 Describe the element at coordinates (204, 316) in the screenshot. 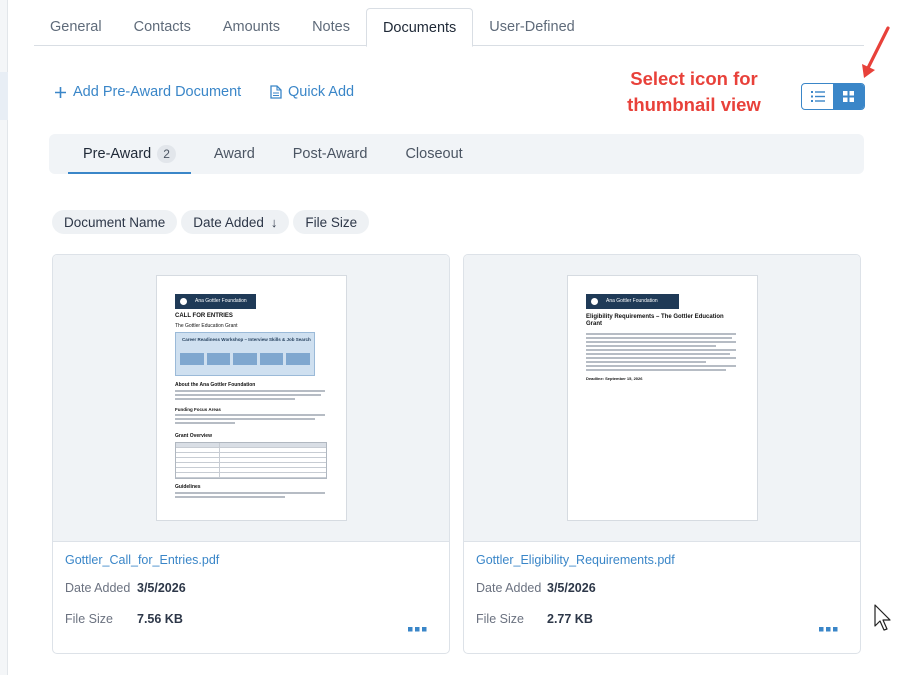

I see `thumb-heading: CALL FOR ENTRIES` at that location.